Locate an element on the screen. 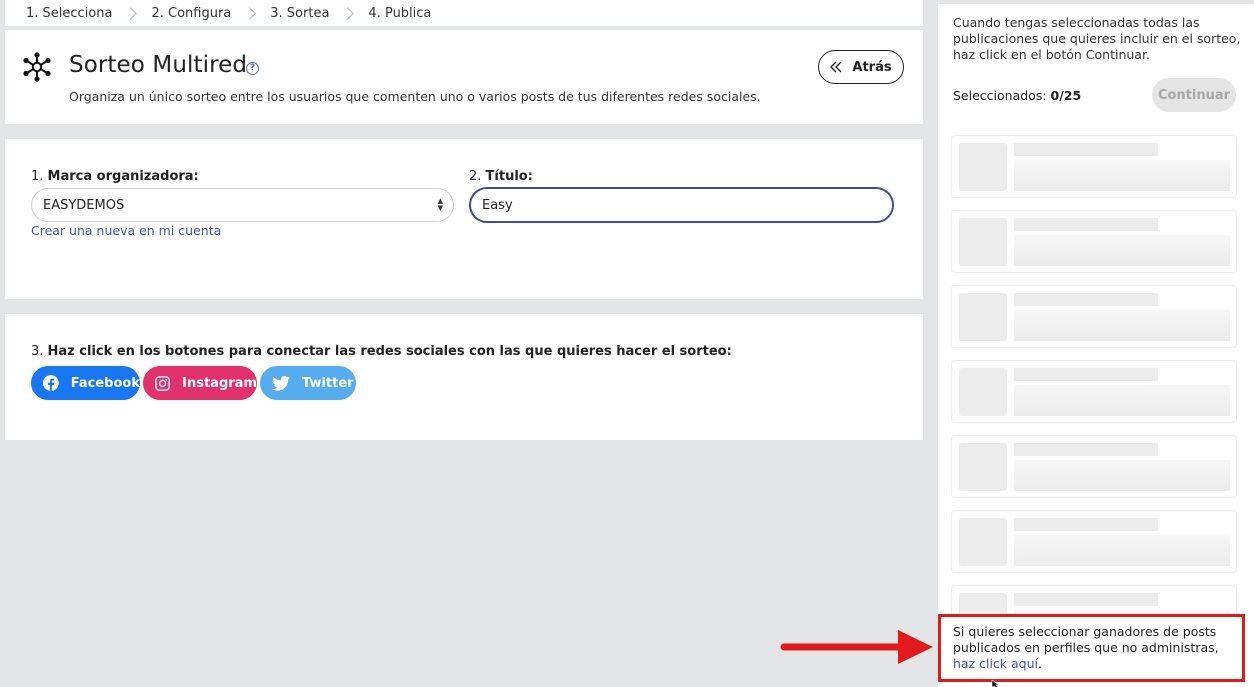 The width and height of the screenshot is (1254, 687). instagram-button-label: Instagram is located at coordinates (219, 383).